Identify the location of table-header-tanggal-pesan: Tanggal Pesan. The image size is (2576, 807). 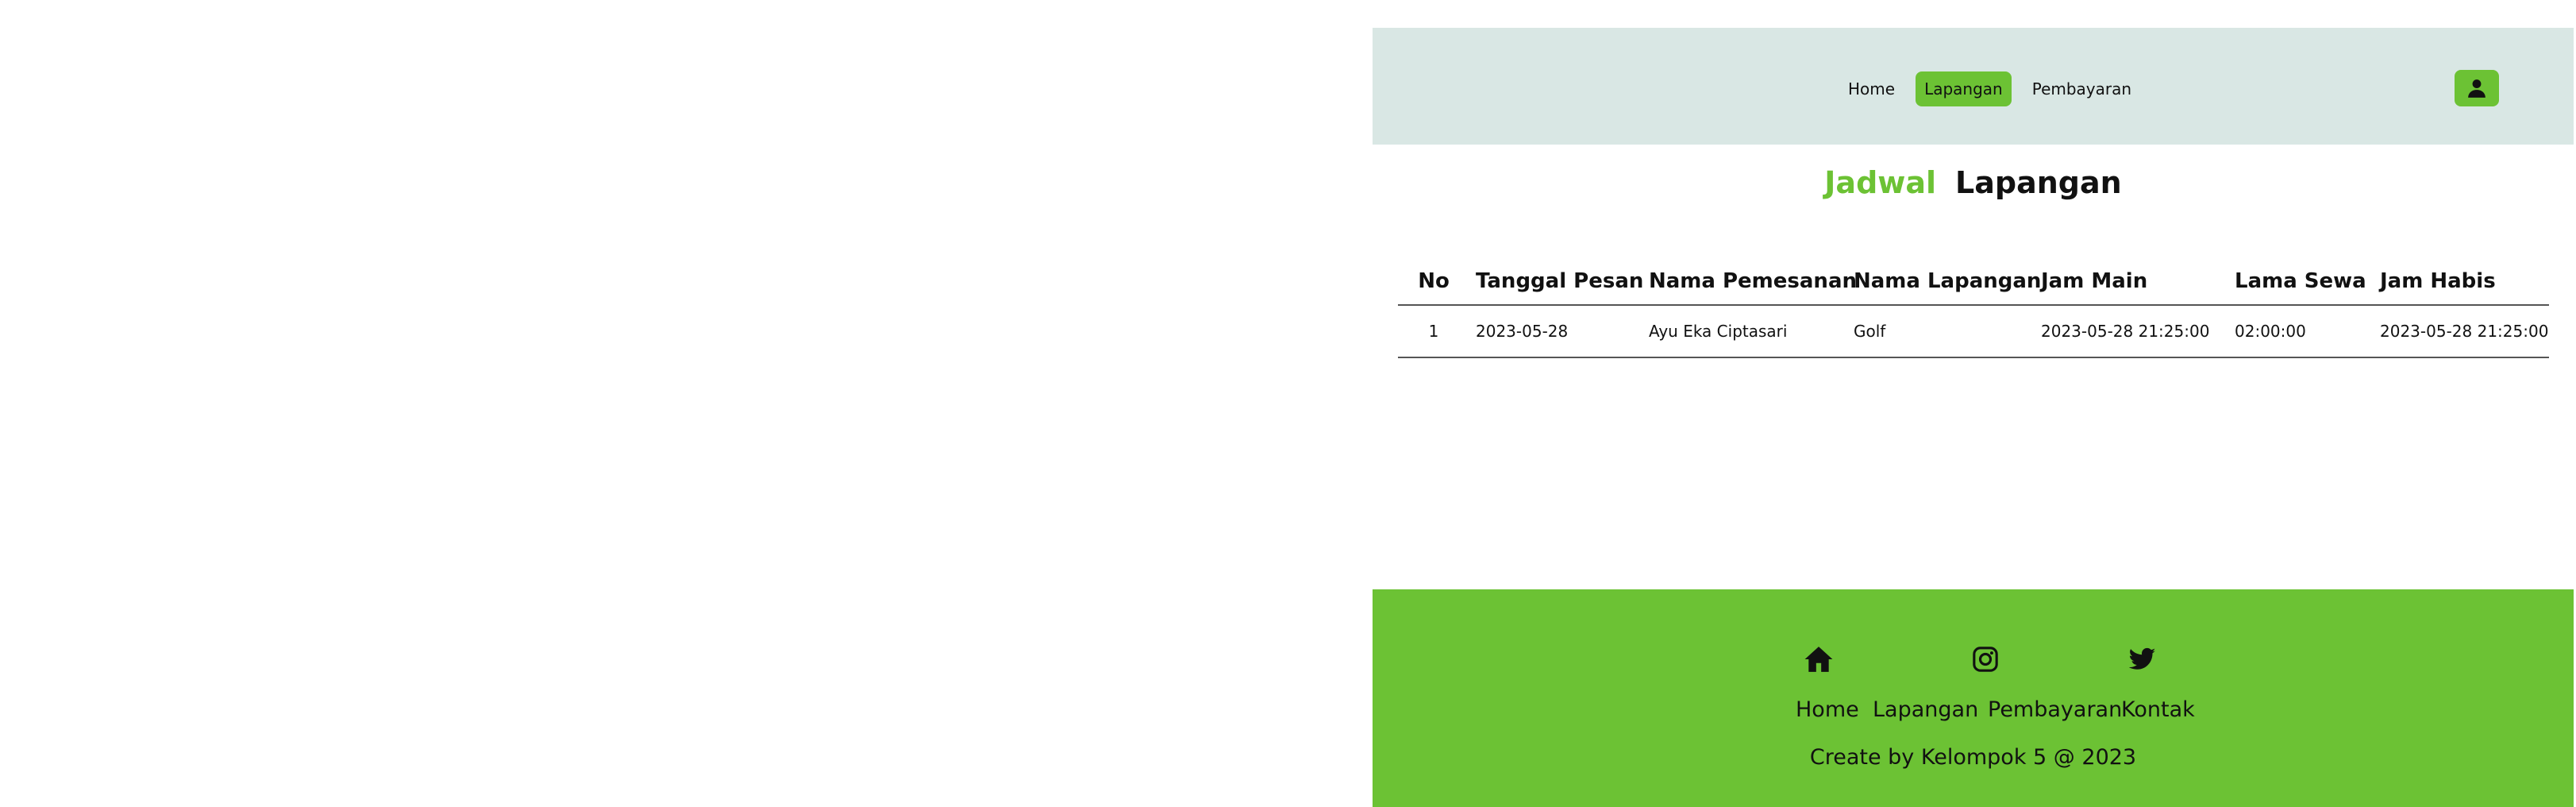
(1556, 282).